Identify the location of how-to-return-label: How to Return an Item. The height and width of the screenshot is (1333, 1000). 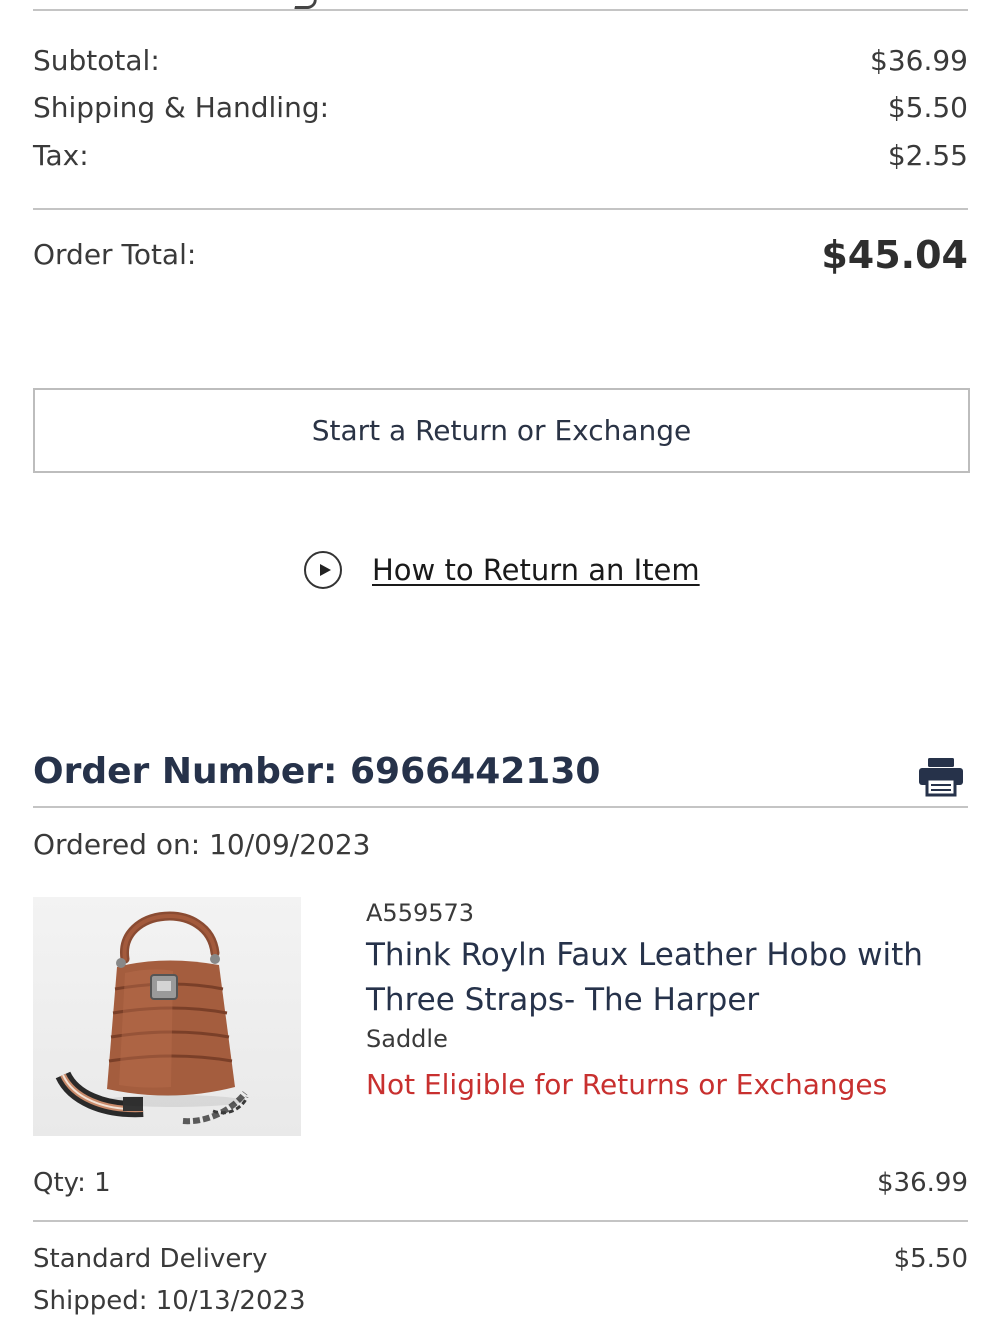
(536, 570).